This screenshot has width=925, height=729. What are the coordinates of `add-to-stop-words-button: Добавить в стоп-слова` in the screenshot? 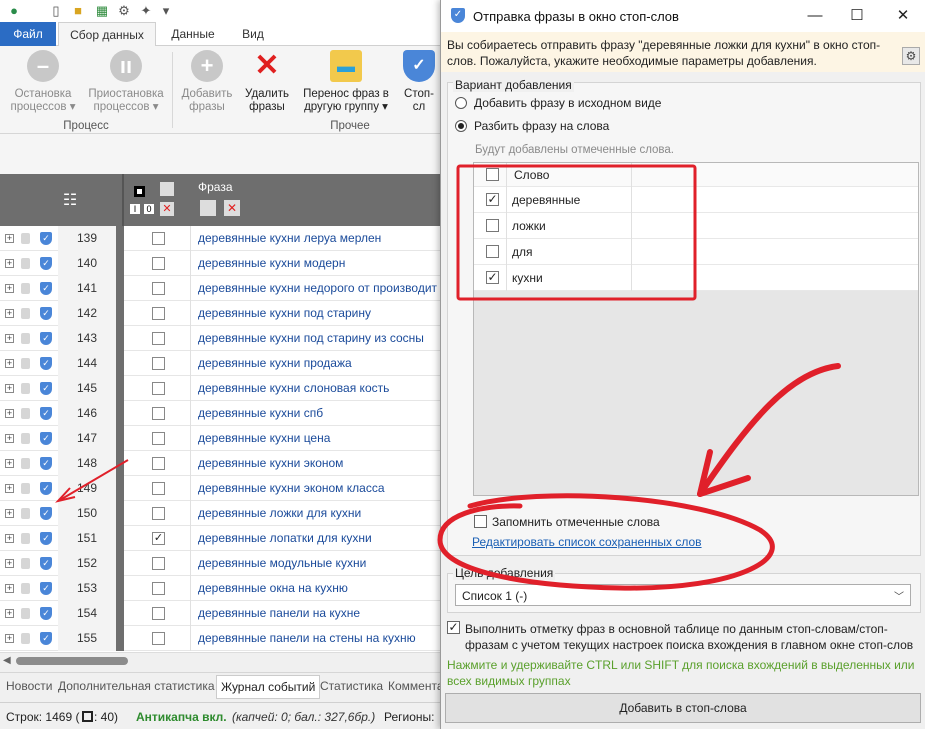 It's located at (683, 708).